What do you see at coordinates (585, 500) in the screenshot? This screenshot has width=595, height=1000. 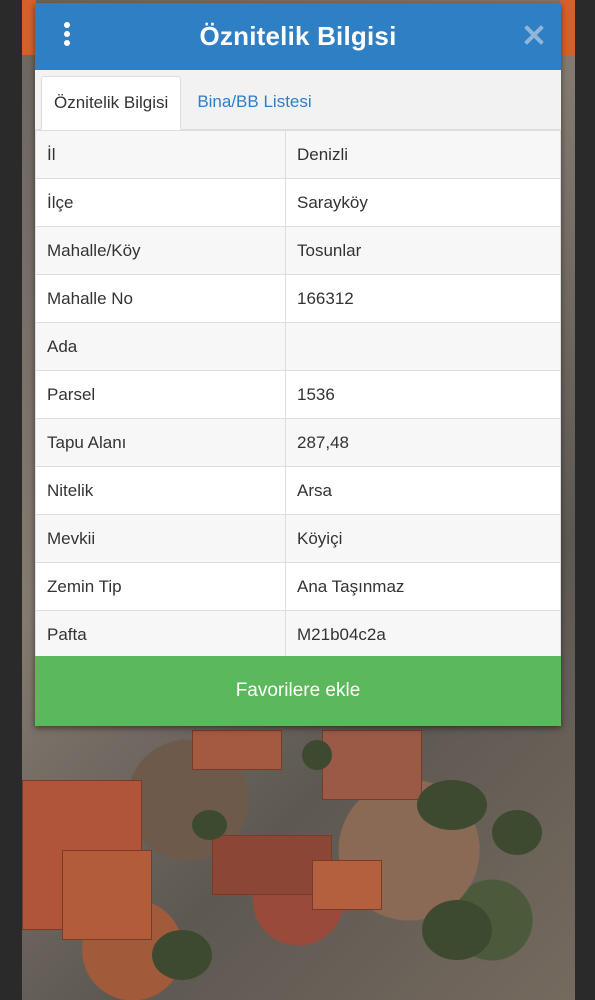 I see `screen-edge-right` at bounding box center [585, 500].